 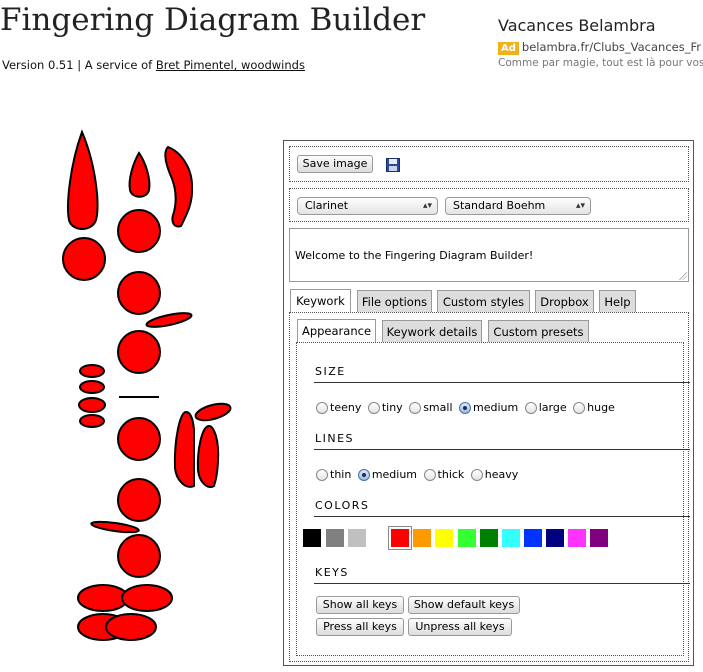 I want to click on tab-keywork: Keywork, so click(x=320, y=301).